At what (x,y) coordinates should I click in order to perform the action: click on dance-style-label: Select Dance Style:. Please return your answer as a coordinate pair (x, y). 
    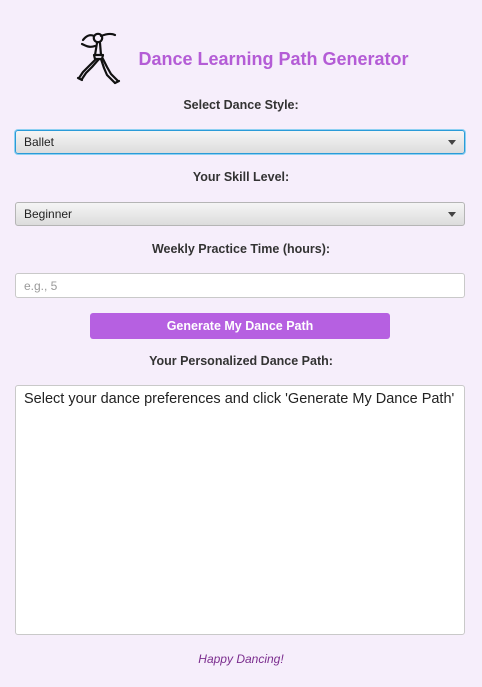
    Looking at the image, I should click on (241, 105).